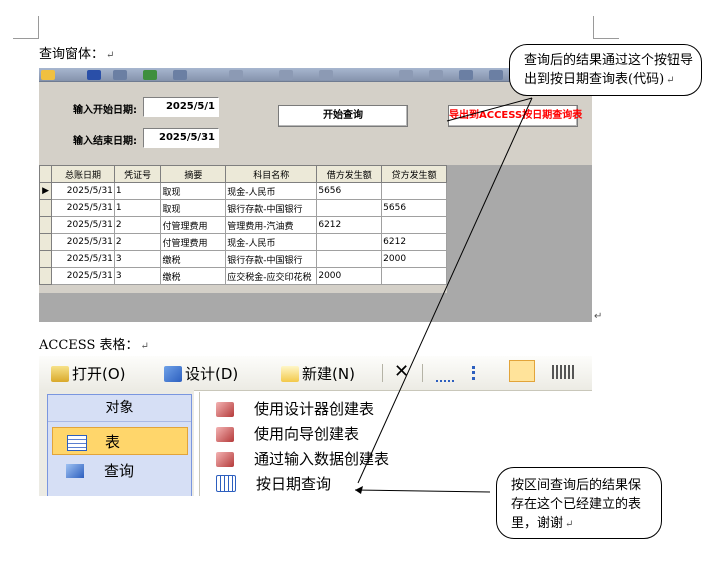  I want to click on callout-top: 查询后的结果通过这个按钮导出到按日期查询表(代码) ↵, so click(605, 70).